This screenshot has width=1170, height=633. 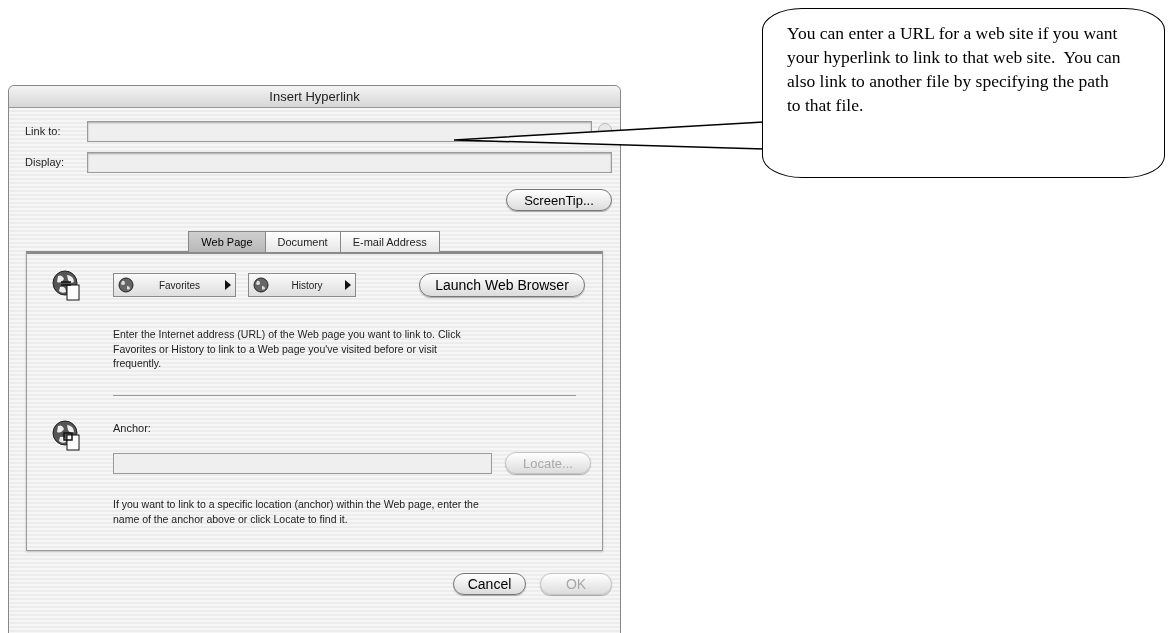 What do you see at coordinates (227, 241) in the screenshot?
I see `tab: Web Page` at bounding box center [227, 241].